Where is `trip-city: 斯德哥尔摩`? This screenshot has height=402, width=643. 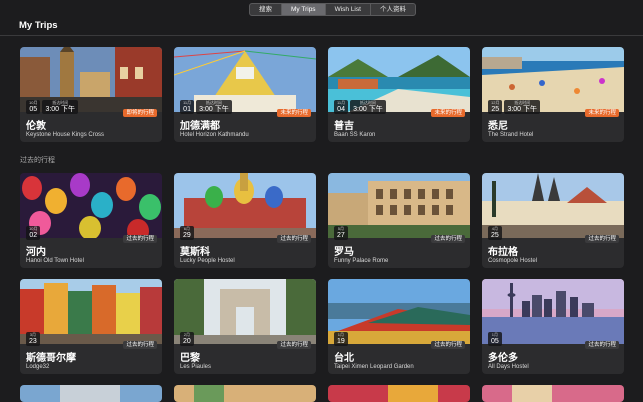 trip-city: 斯德哥尔摩 is located at coordinates (51, 358).